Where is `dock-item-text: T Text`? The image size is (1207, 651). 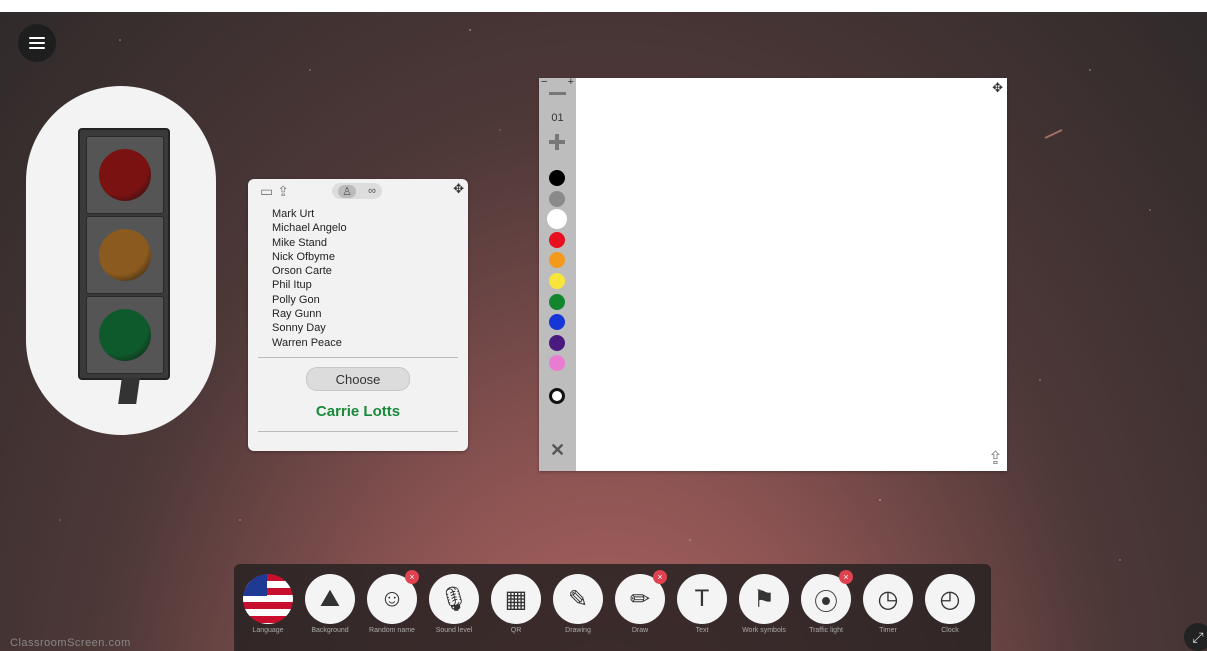 dock-item-text: T Text is located at coordinates (702, 604).